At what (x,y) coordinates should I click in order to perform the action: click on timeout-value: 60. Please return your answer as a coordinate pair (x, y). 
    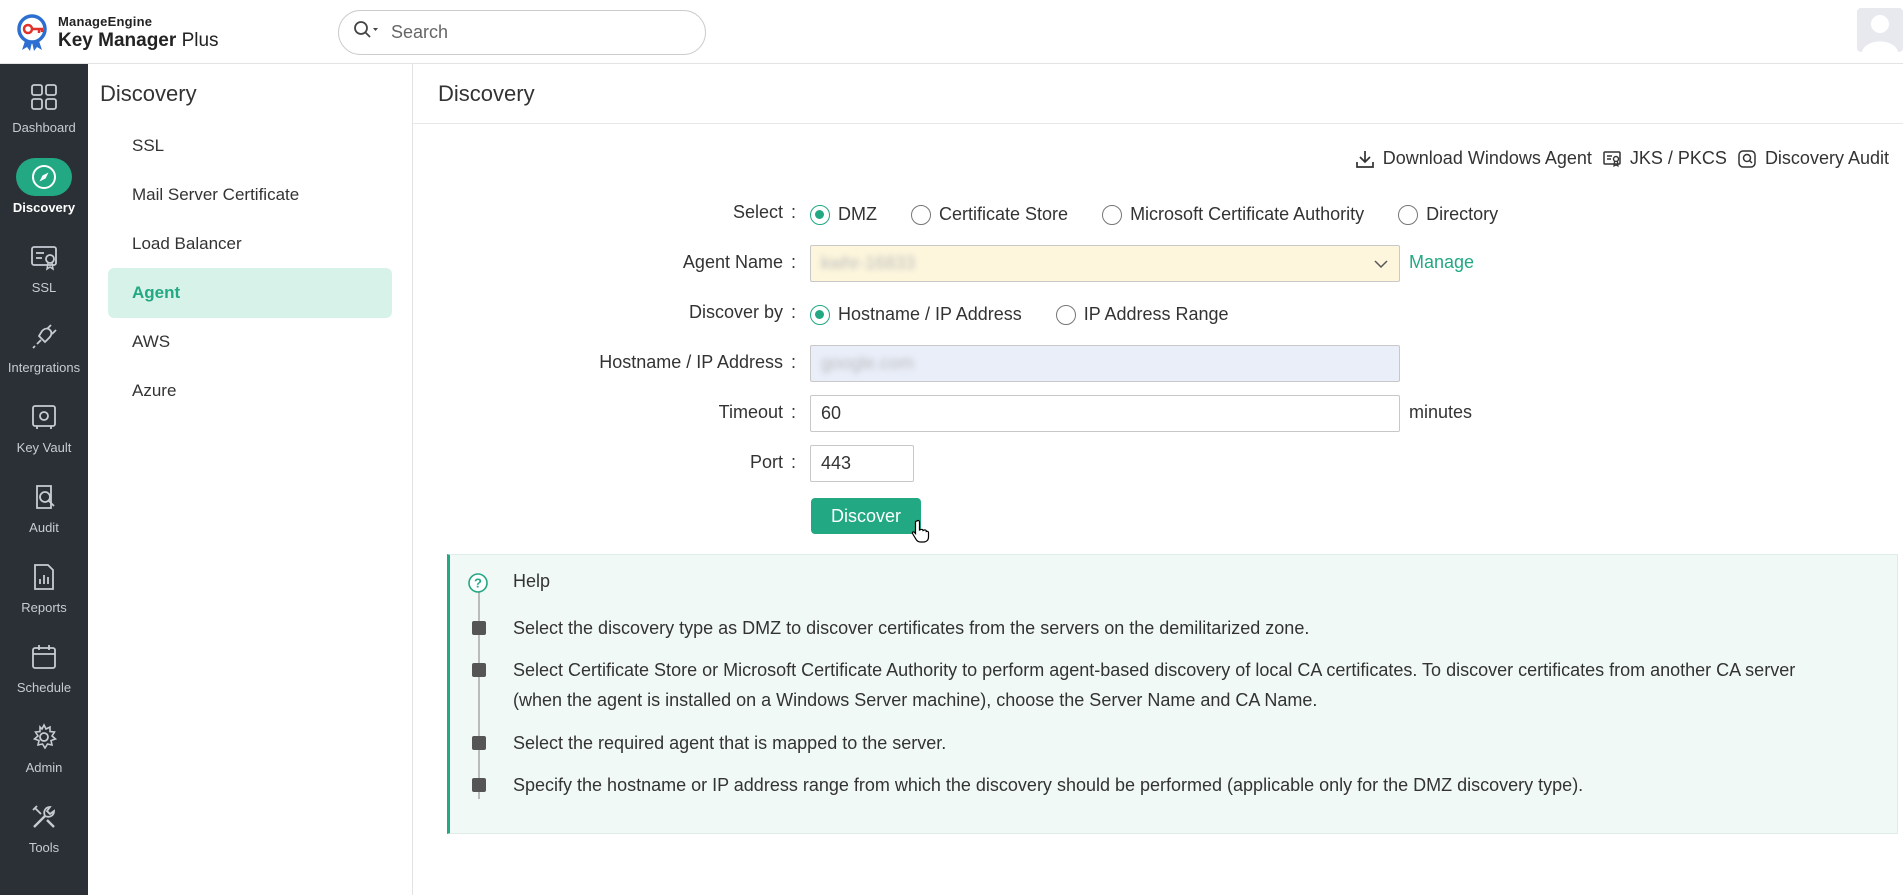
    Looking at the image, I should click on (831, 413).